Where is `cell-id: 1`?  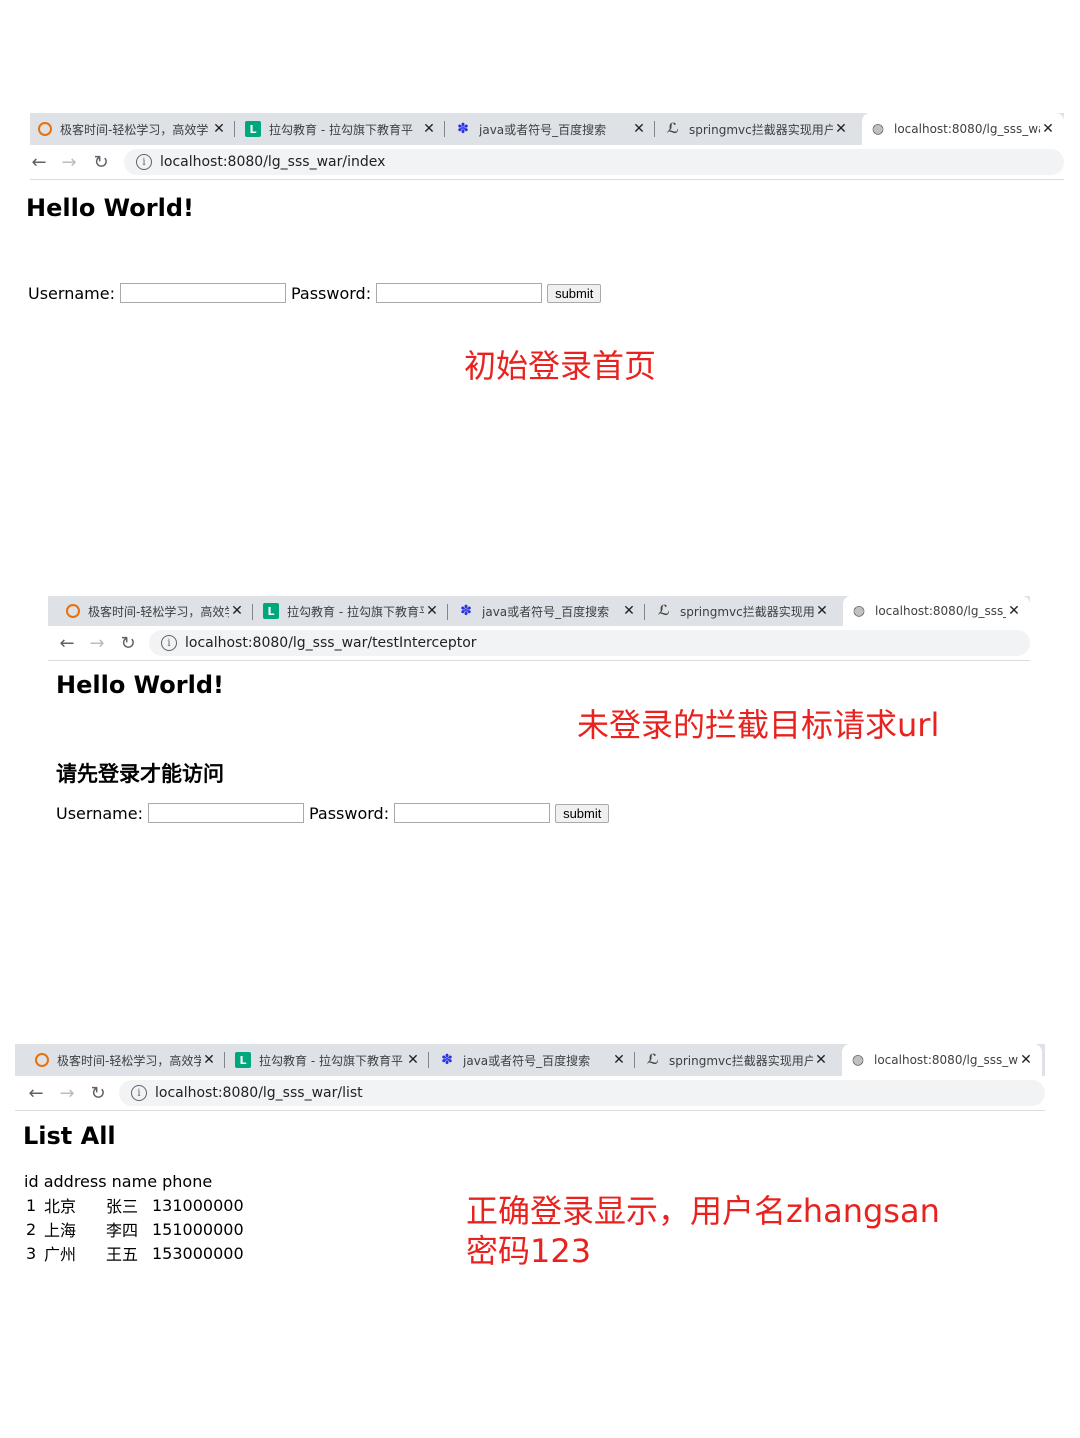 cell-id: 1 is located at coordinates (31, 1205).